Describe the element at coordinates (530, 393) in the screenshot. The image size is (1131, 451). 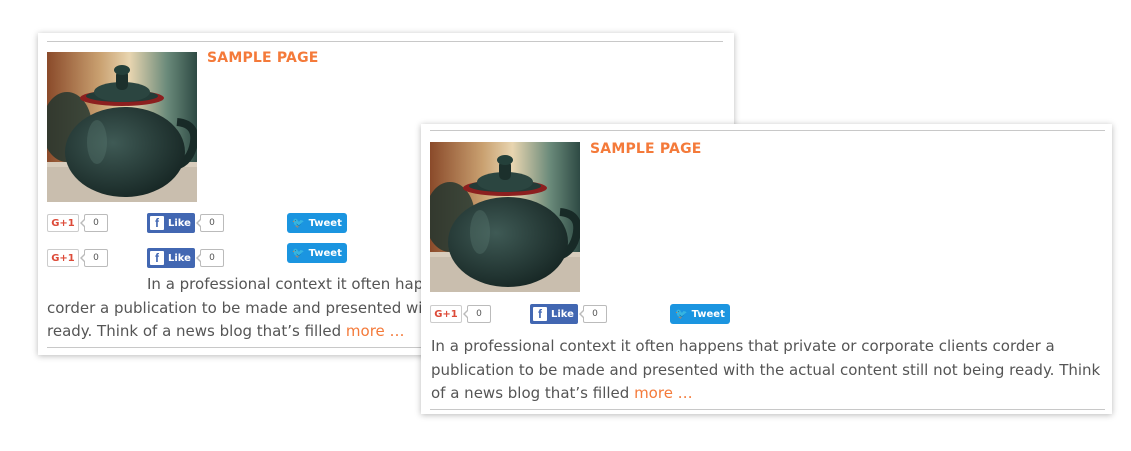
I see `excerpt-line: of a news blog that’s filled` at that location.